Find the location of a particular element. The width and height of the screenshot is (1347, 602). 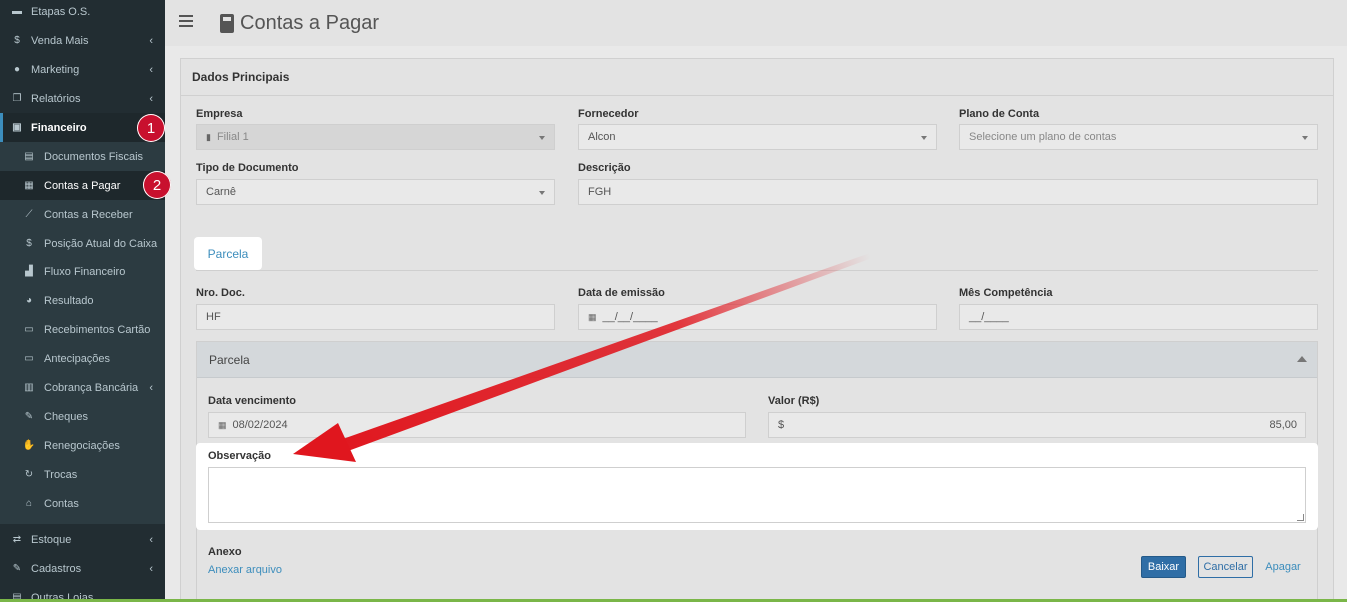

nro-doc-input: HF is located at coordinates (375, 317).